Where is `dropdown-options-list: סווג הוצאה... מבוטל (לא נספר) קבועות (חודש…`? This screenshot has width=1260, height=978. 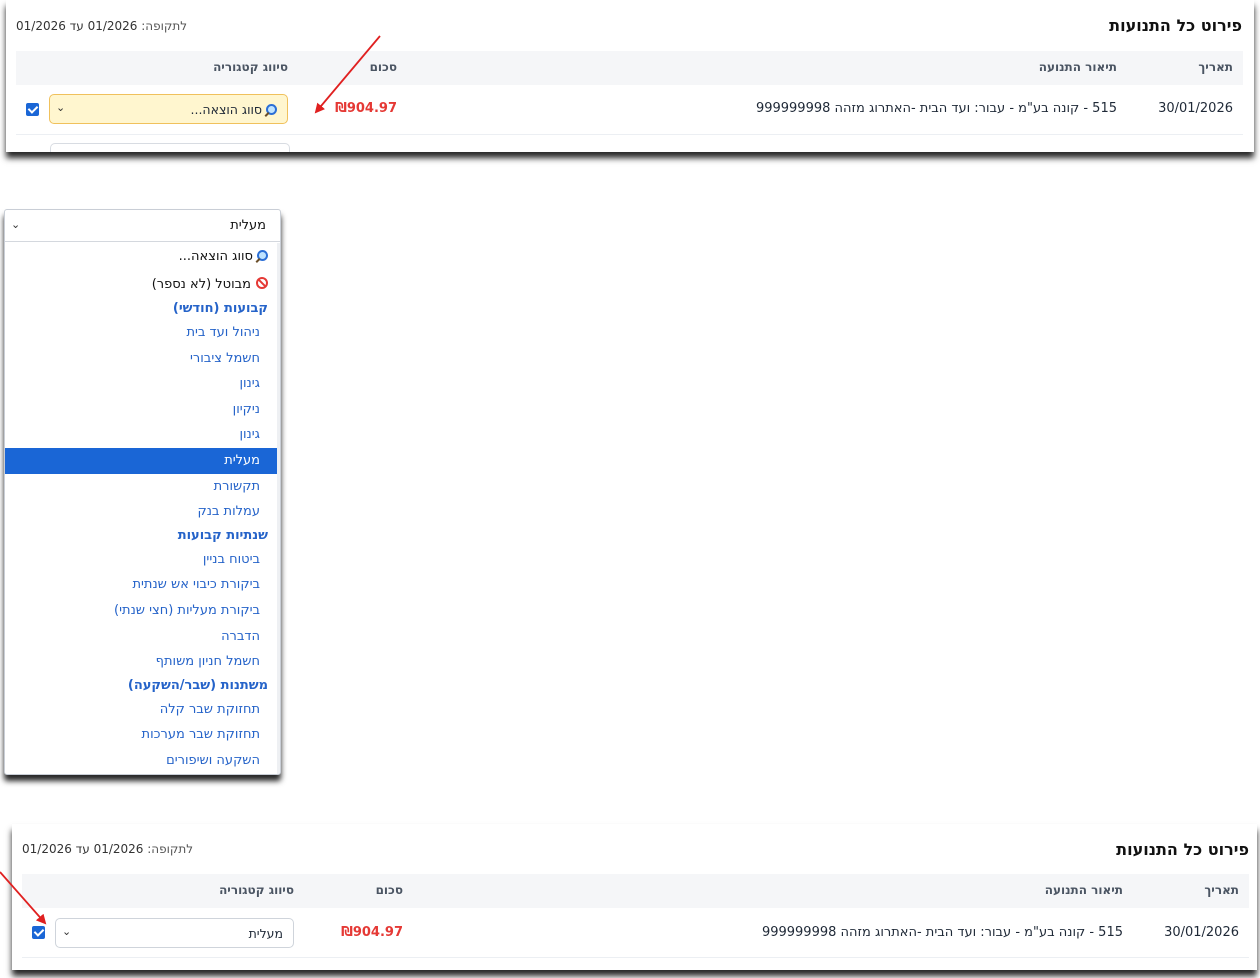
dropdown-options-list: סווג הוצאה... מבוטל (לא נספר) קבועות (חודש… is located at coordinates (142, 508).